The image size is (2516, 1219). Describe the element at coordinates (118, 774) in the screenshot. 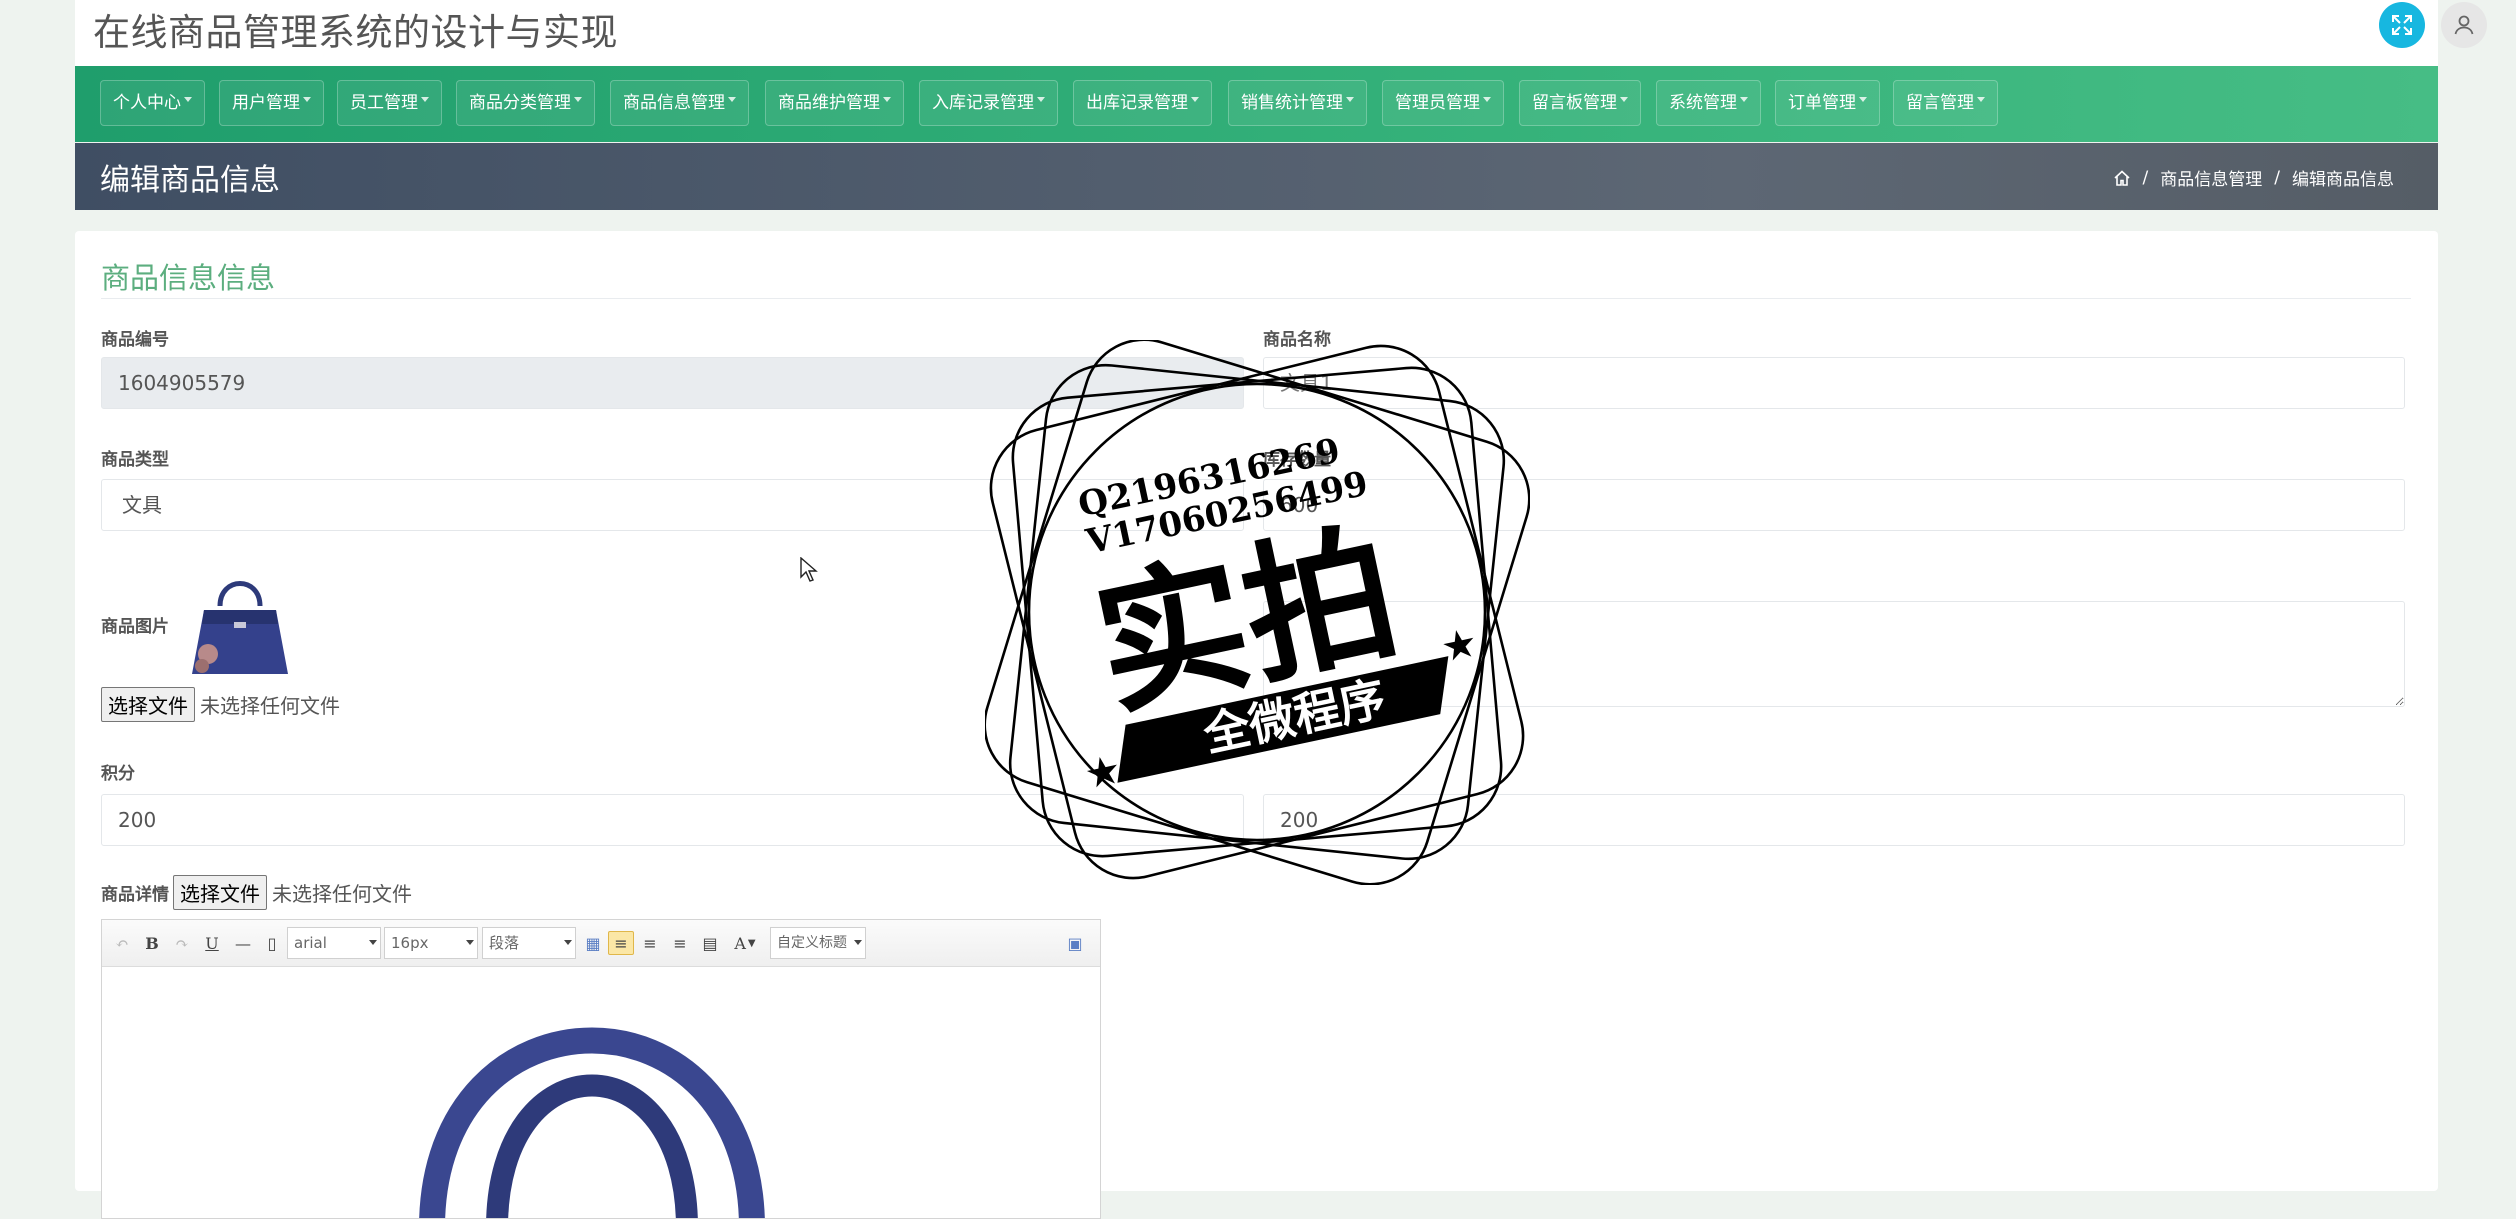

I see `points-label: 积分` at that location.